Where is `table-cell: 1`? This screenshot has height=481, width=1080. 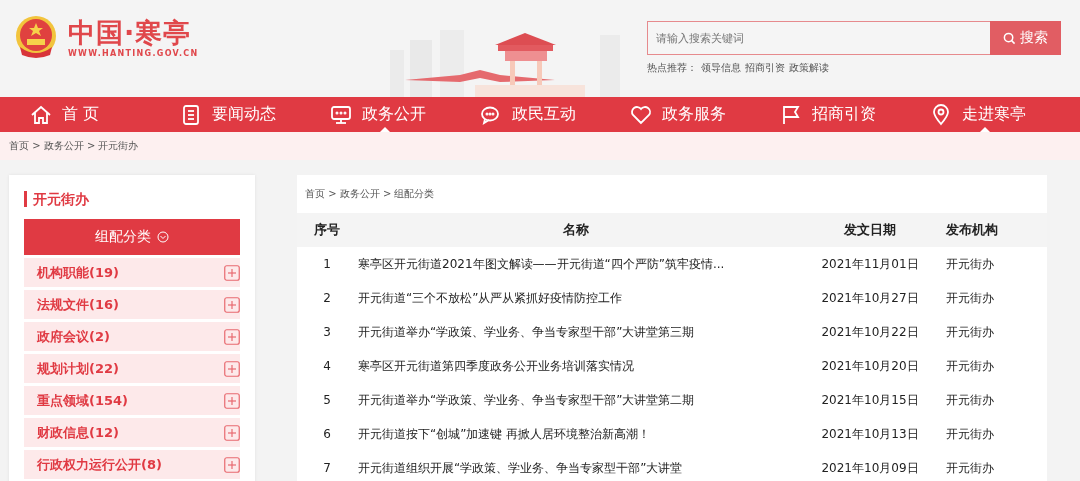 table-cell: 1 is located at coordinates (327, 264).